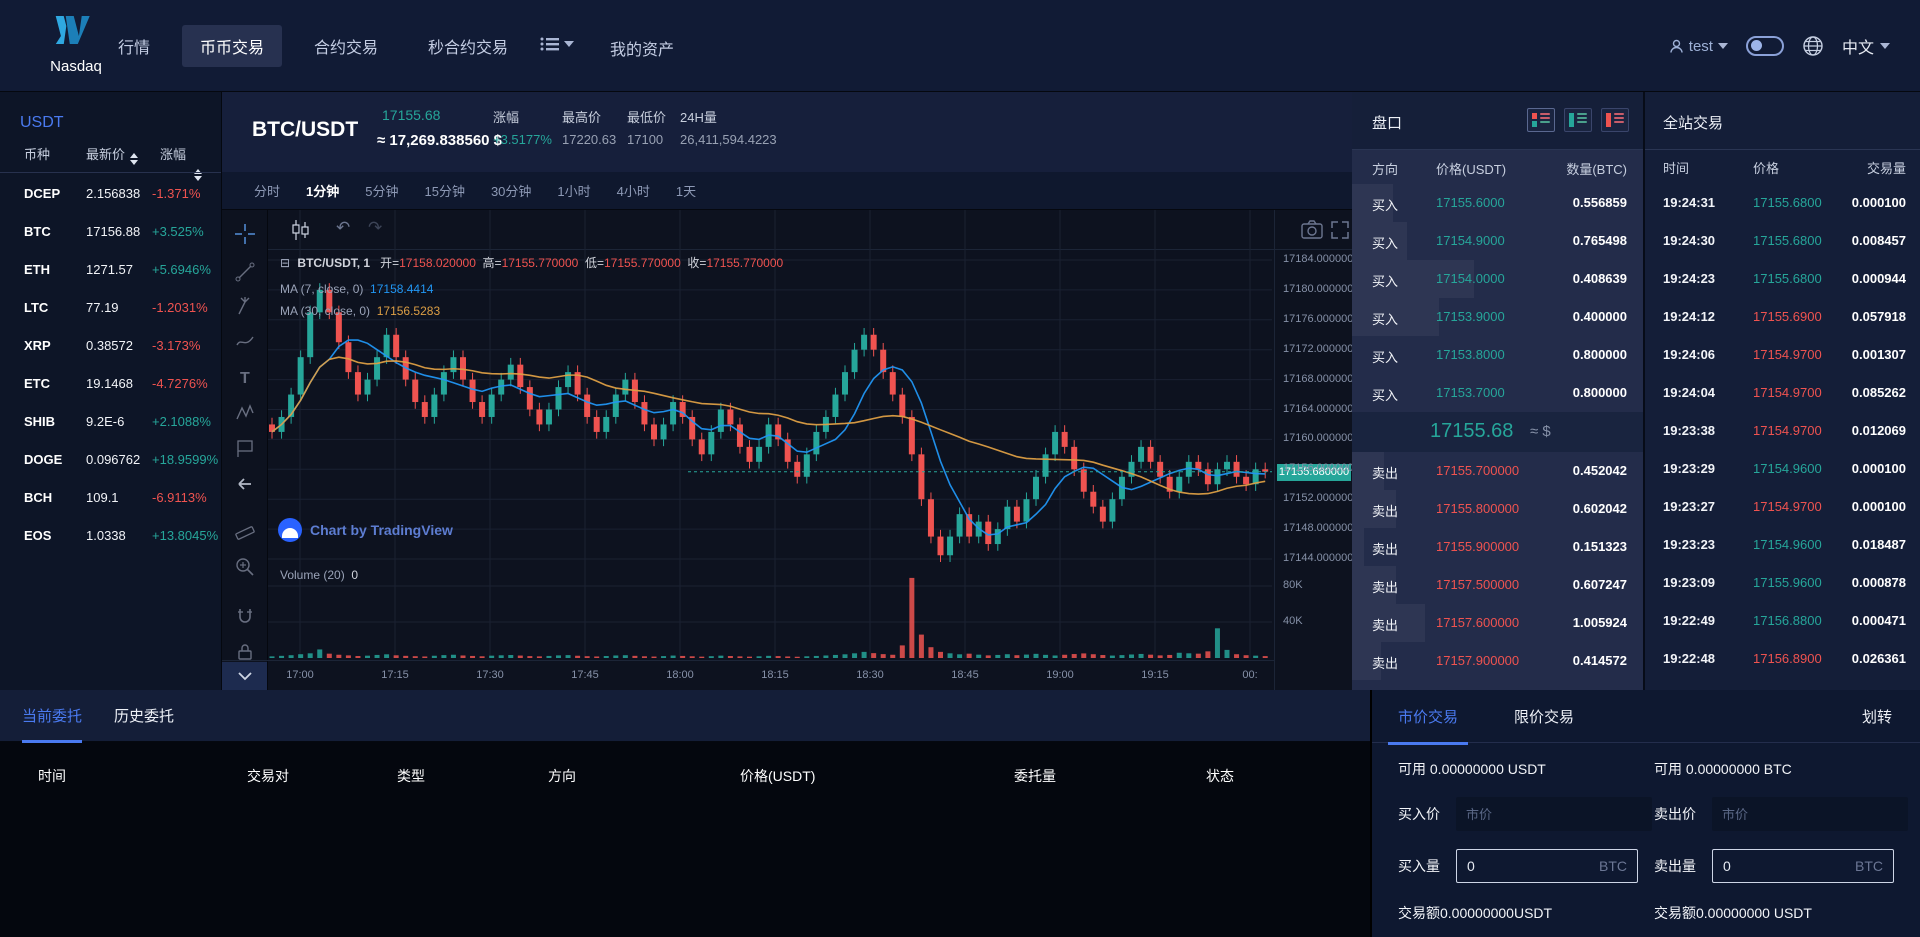 Image resolution: width=1920 pixels, height=937 pixels. I want to click on text-tool: T, so click(245, 377).